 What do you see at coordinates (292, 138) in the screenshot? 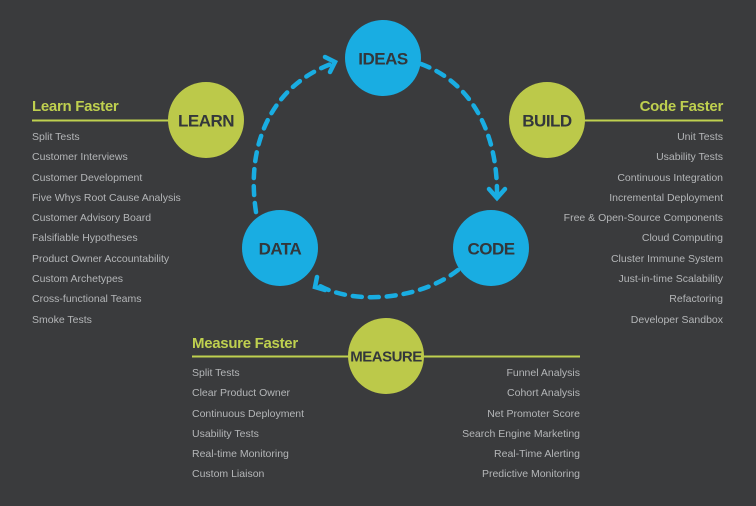
I see `arrow-data-to-ideas` at bounding box center [292, 138].